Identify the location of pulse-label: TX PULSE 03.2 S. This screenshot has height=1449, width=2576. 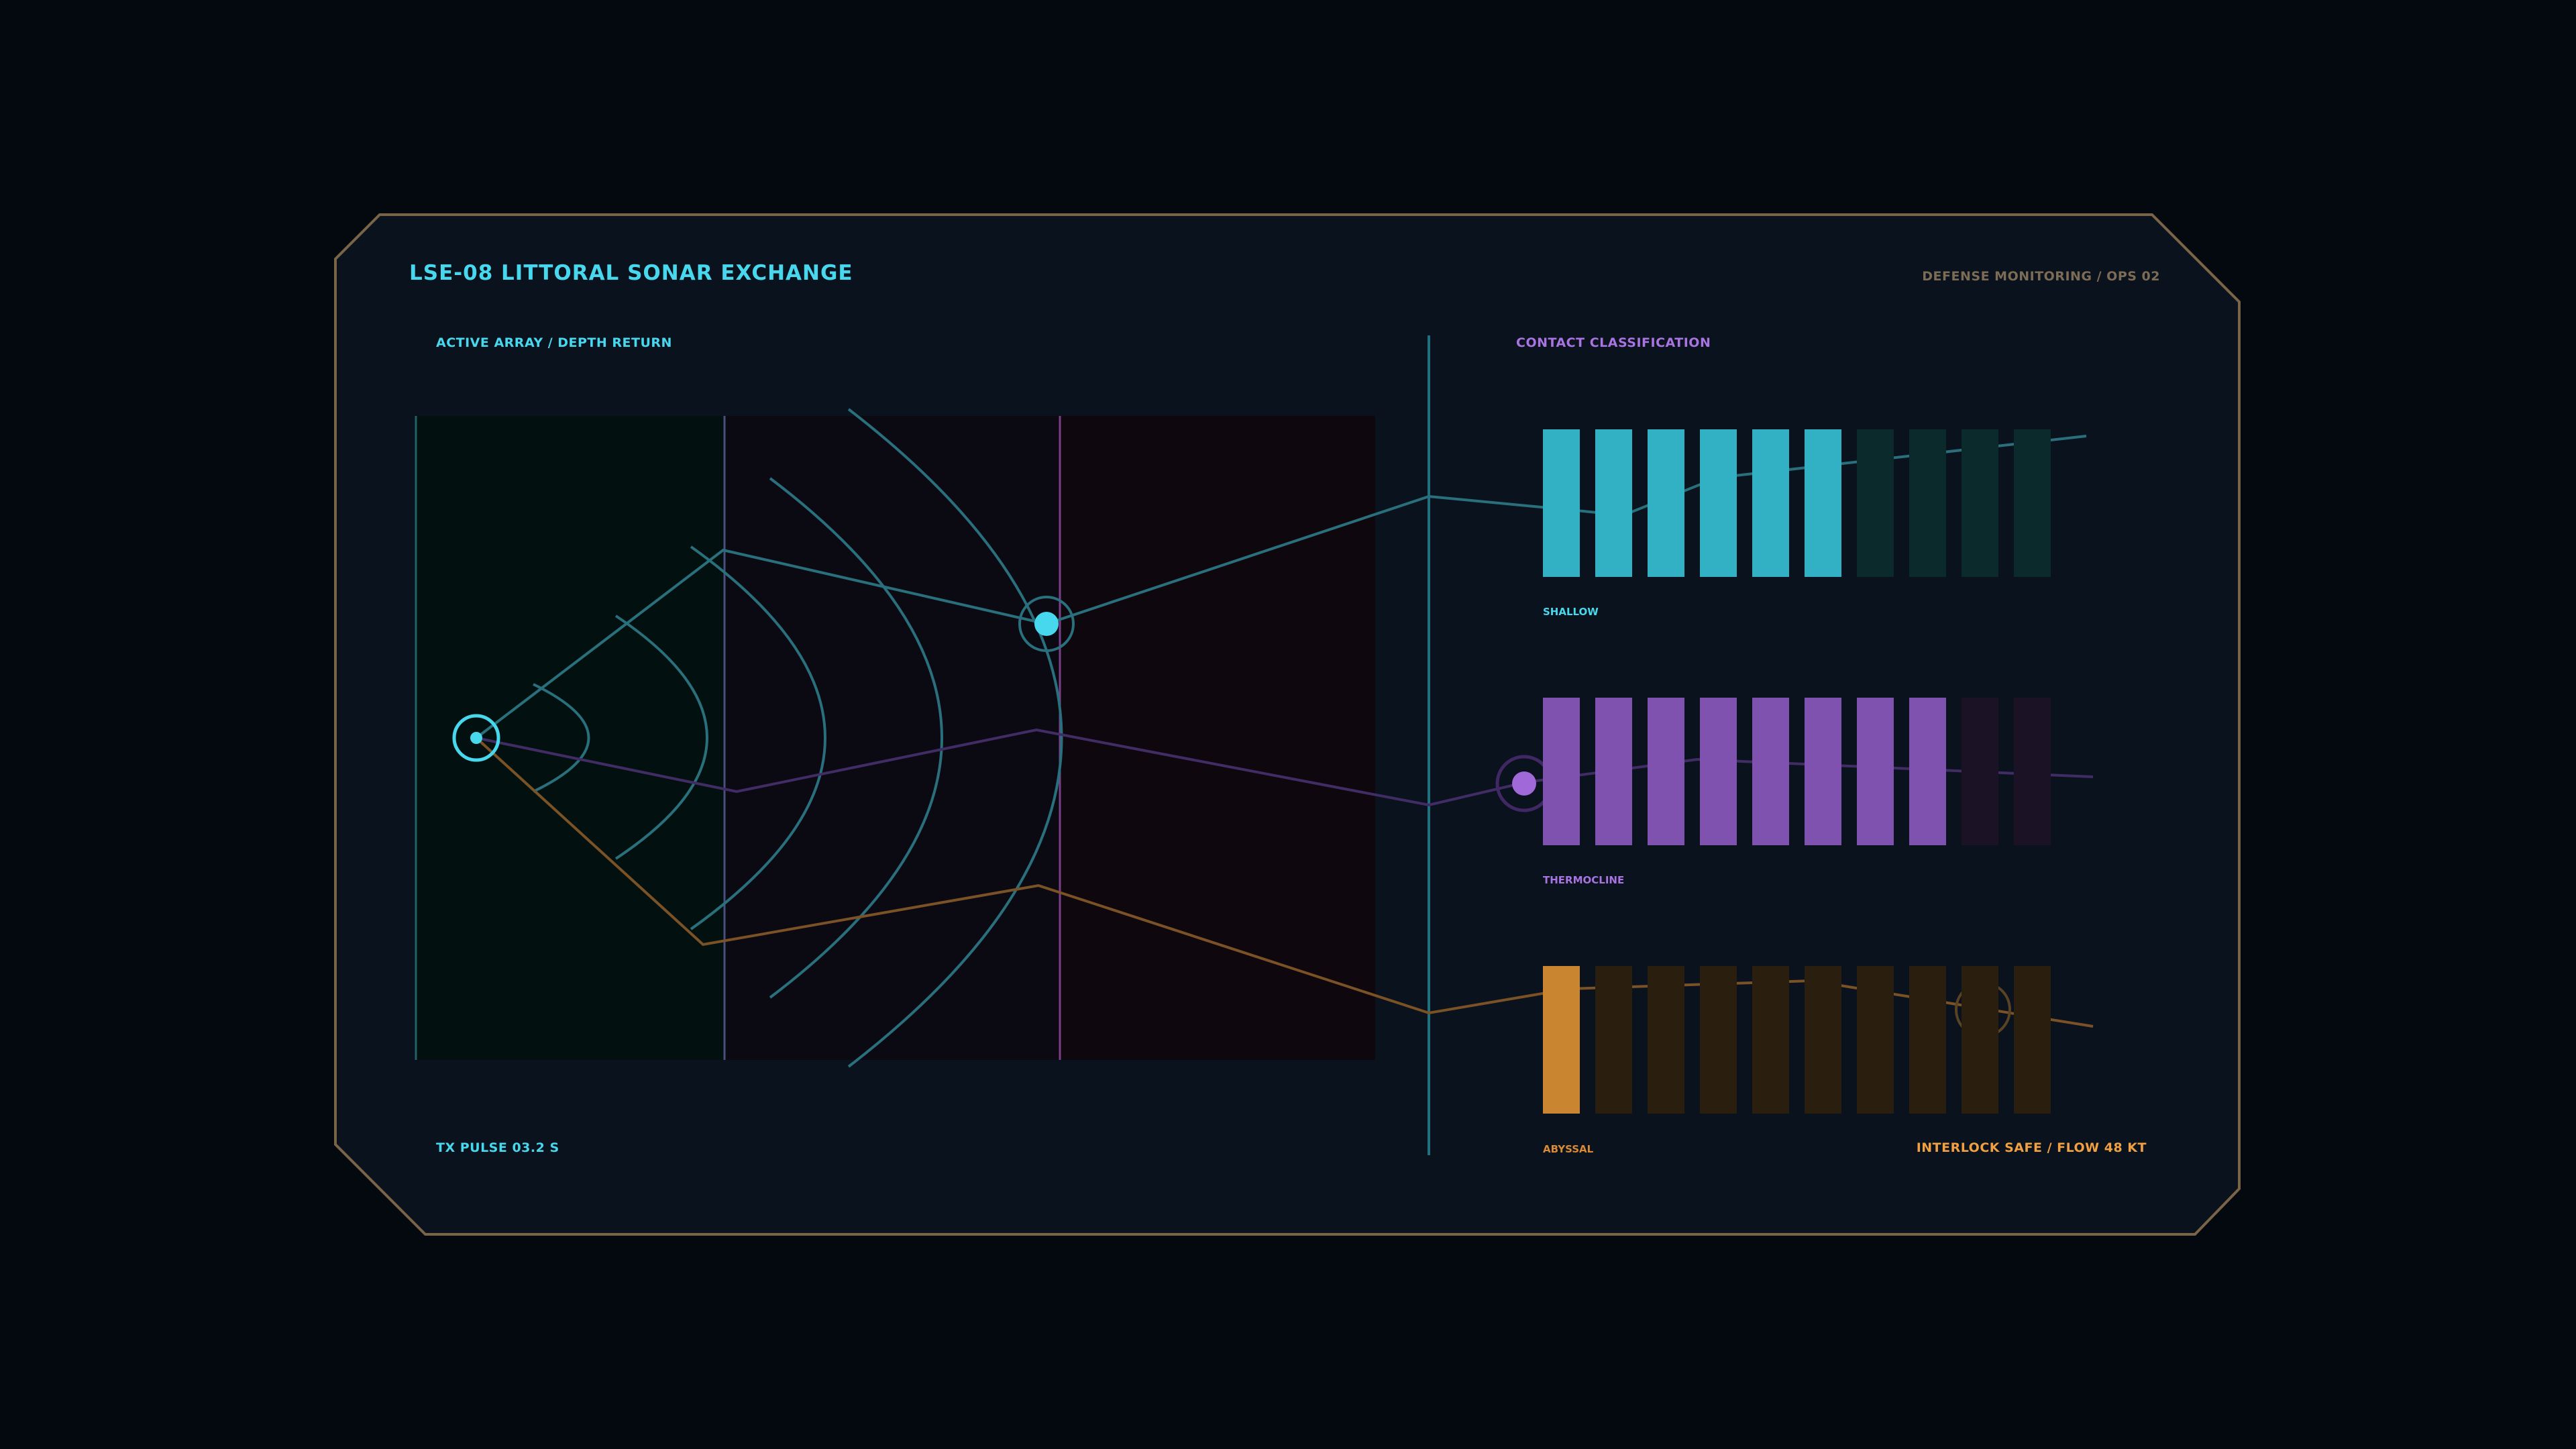
(497, 1147).